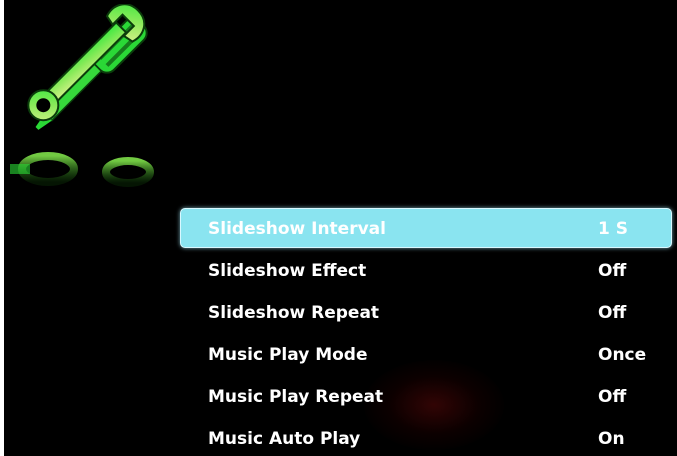 The width and height of the screenshot is (677, 456). What do you see at coordinates (297, 229) in the screenshot?
I see `menu-item-label: Slideshow Interval` at bounding box center [297, 229].